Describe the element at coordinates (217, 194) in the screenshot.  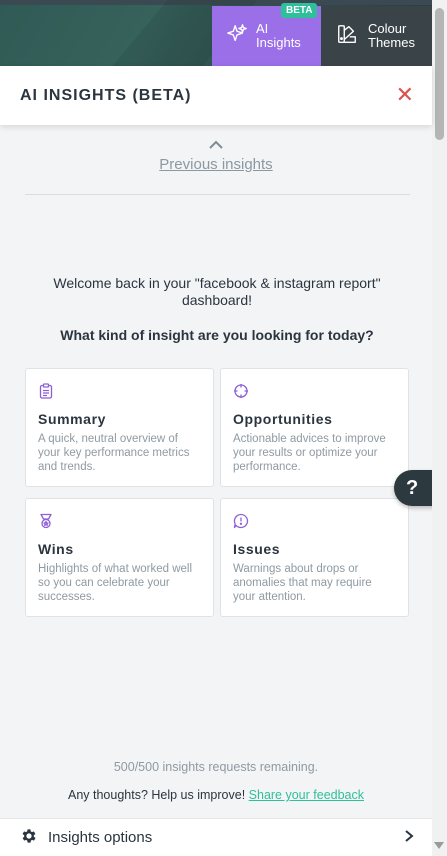
I see `divider` at that location.